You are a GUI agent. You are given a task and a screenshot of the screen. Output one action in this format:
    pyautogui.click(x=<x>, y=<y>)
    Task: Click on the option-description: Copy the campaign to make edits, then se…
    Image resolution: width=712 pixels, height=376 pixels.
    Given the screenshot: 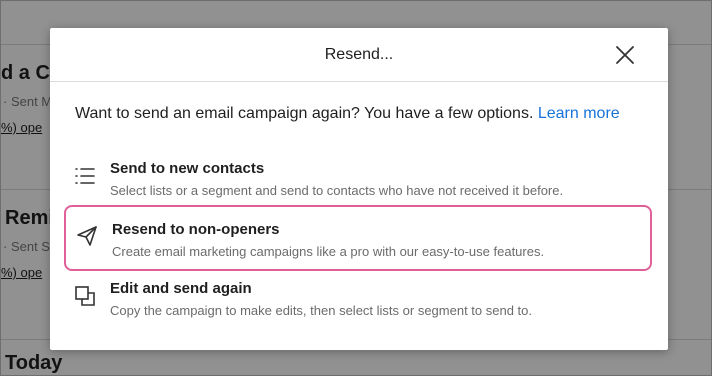 What is the action you would take?
    pyautogui.click(x=321, y=310)
    